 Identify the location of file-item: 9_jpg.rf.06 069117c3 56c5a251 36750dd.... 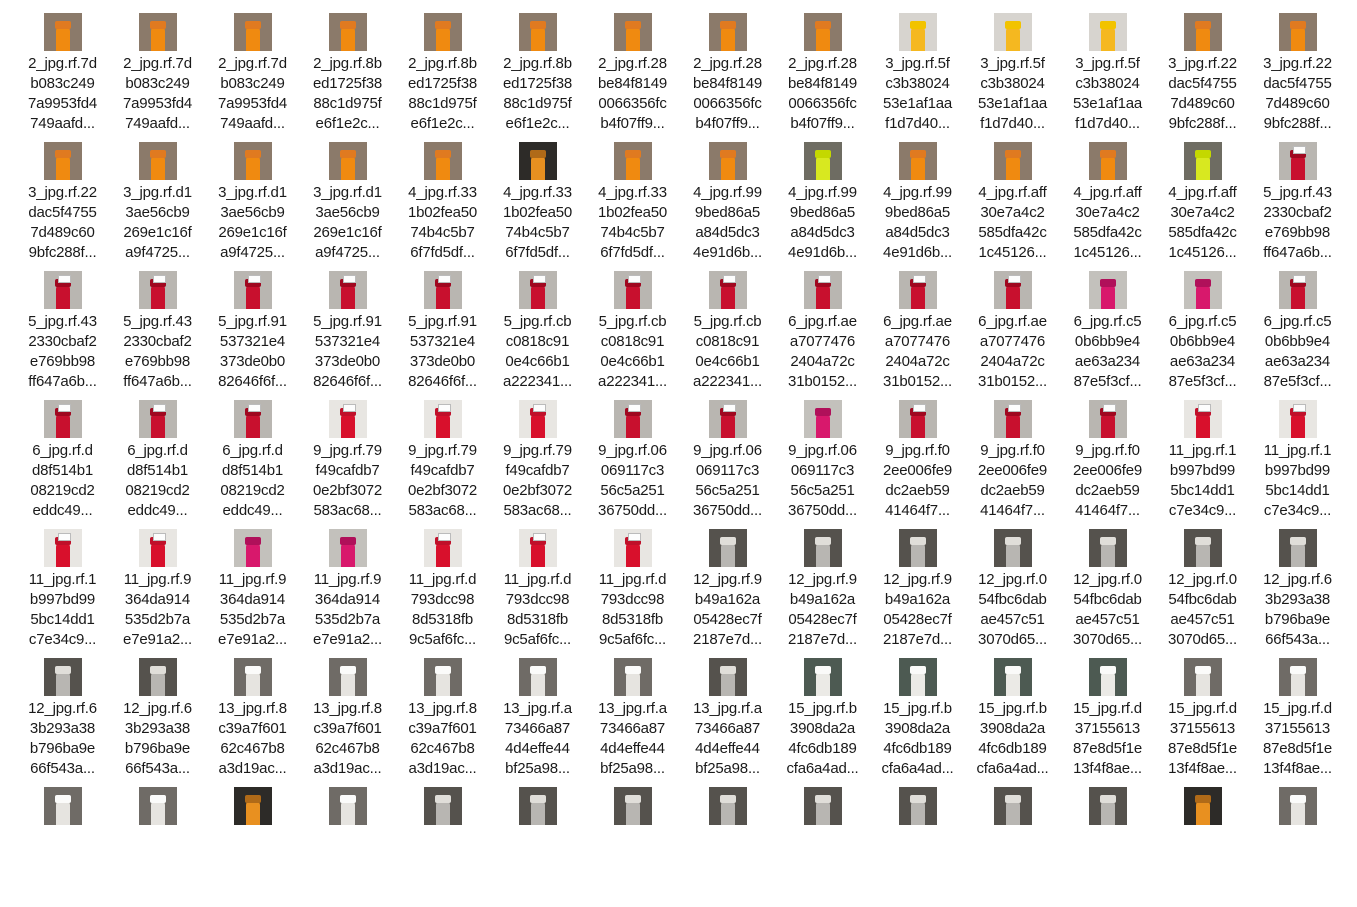
(632, 455).